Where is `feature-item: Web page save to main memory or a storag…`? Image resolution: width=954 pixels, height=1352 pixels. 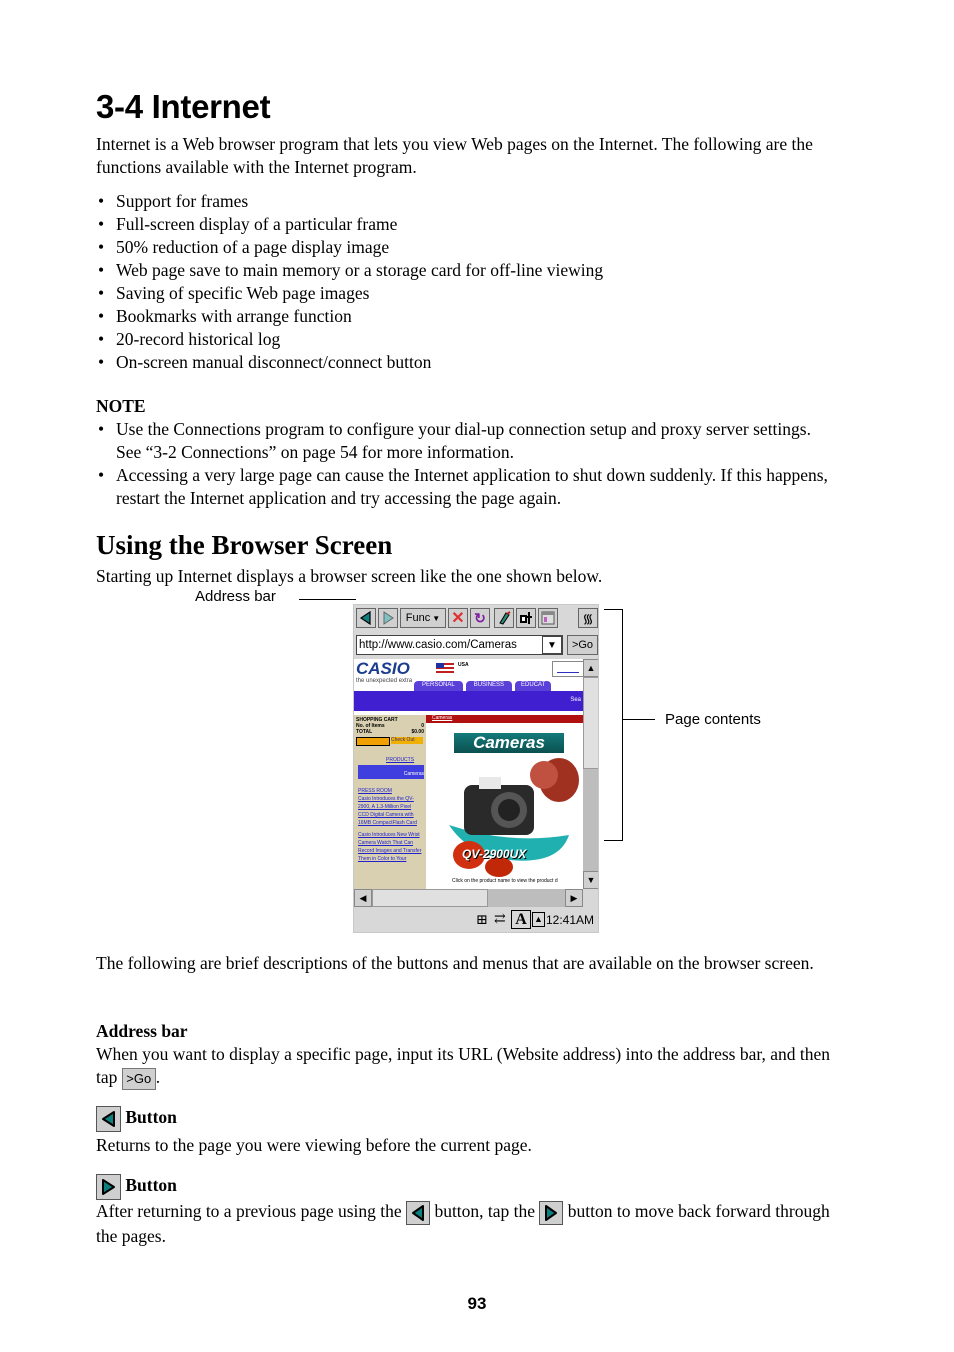 feature-item: Web page save to main memory or a storag… is located at coordinates (471, 270).